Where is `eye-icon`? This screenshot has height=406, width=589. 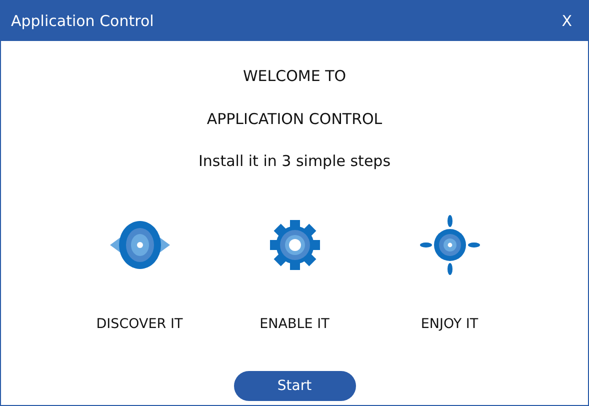
eye-icon is located at coordinates (140, 245).